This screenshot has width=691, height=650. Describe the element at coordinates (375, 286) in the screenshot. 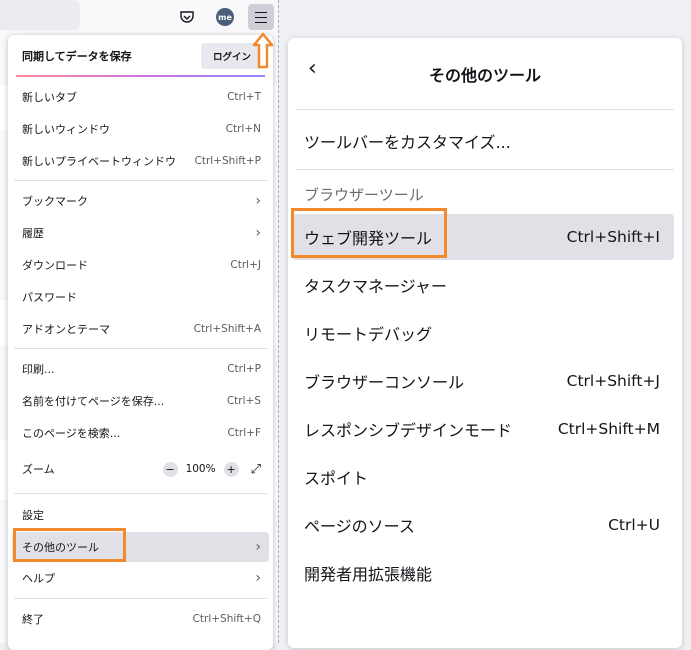

I see `menu-item-label: タスクマネージャー` at that location.